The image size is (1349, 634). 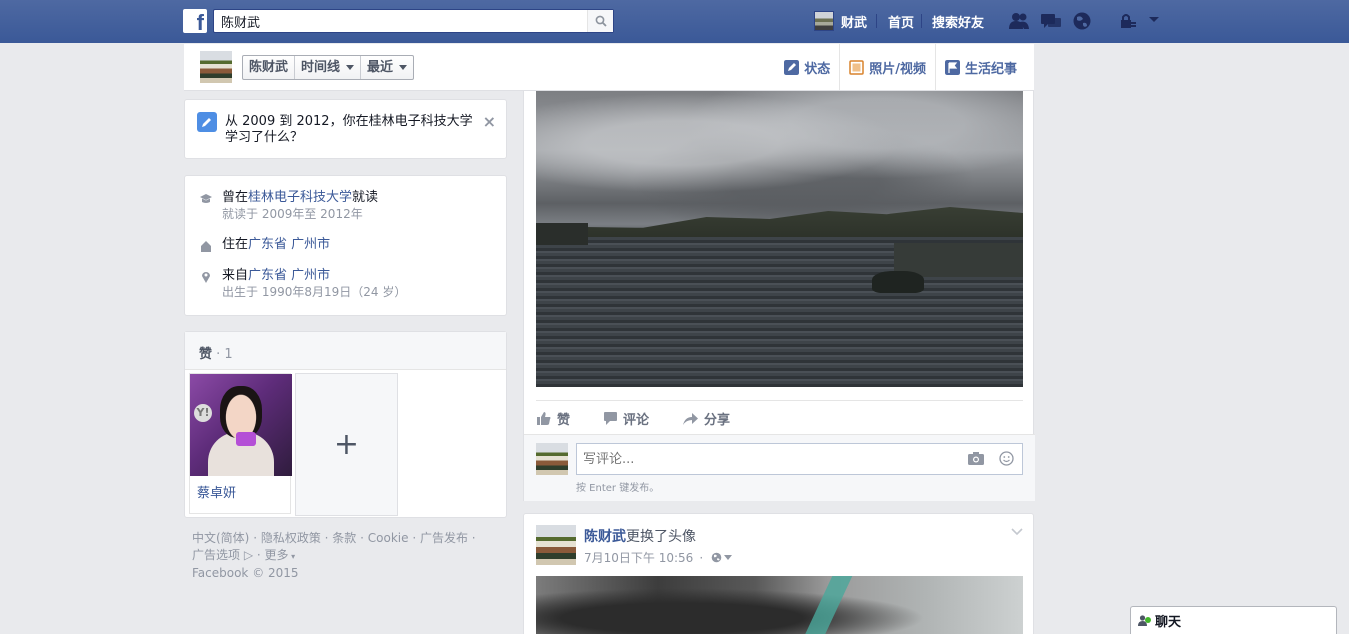 What do you see at coordinates (388, 538) in the screenshot?
I see `footer-link-cookie: Cookie` at bounding box center [388, 538].